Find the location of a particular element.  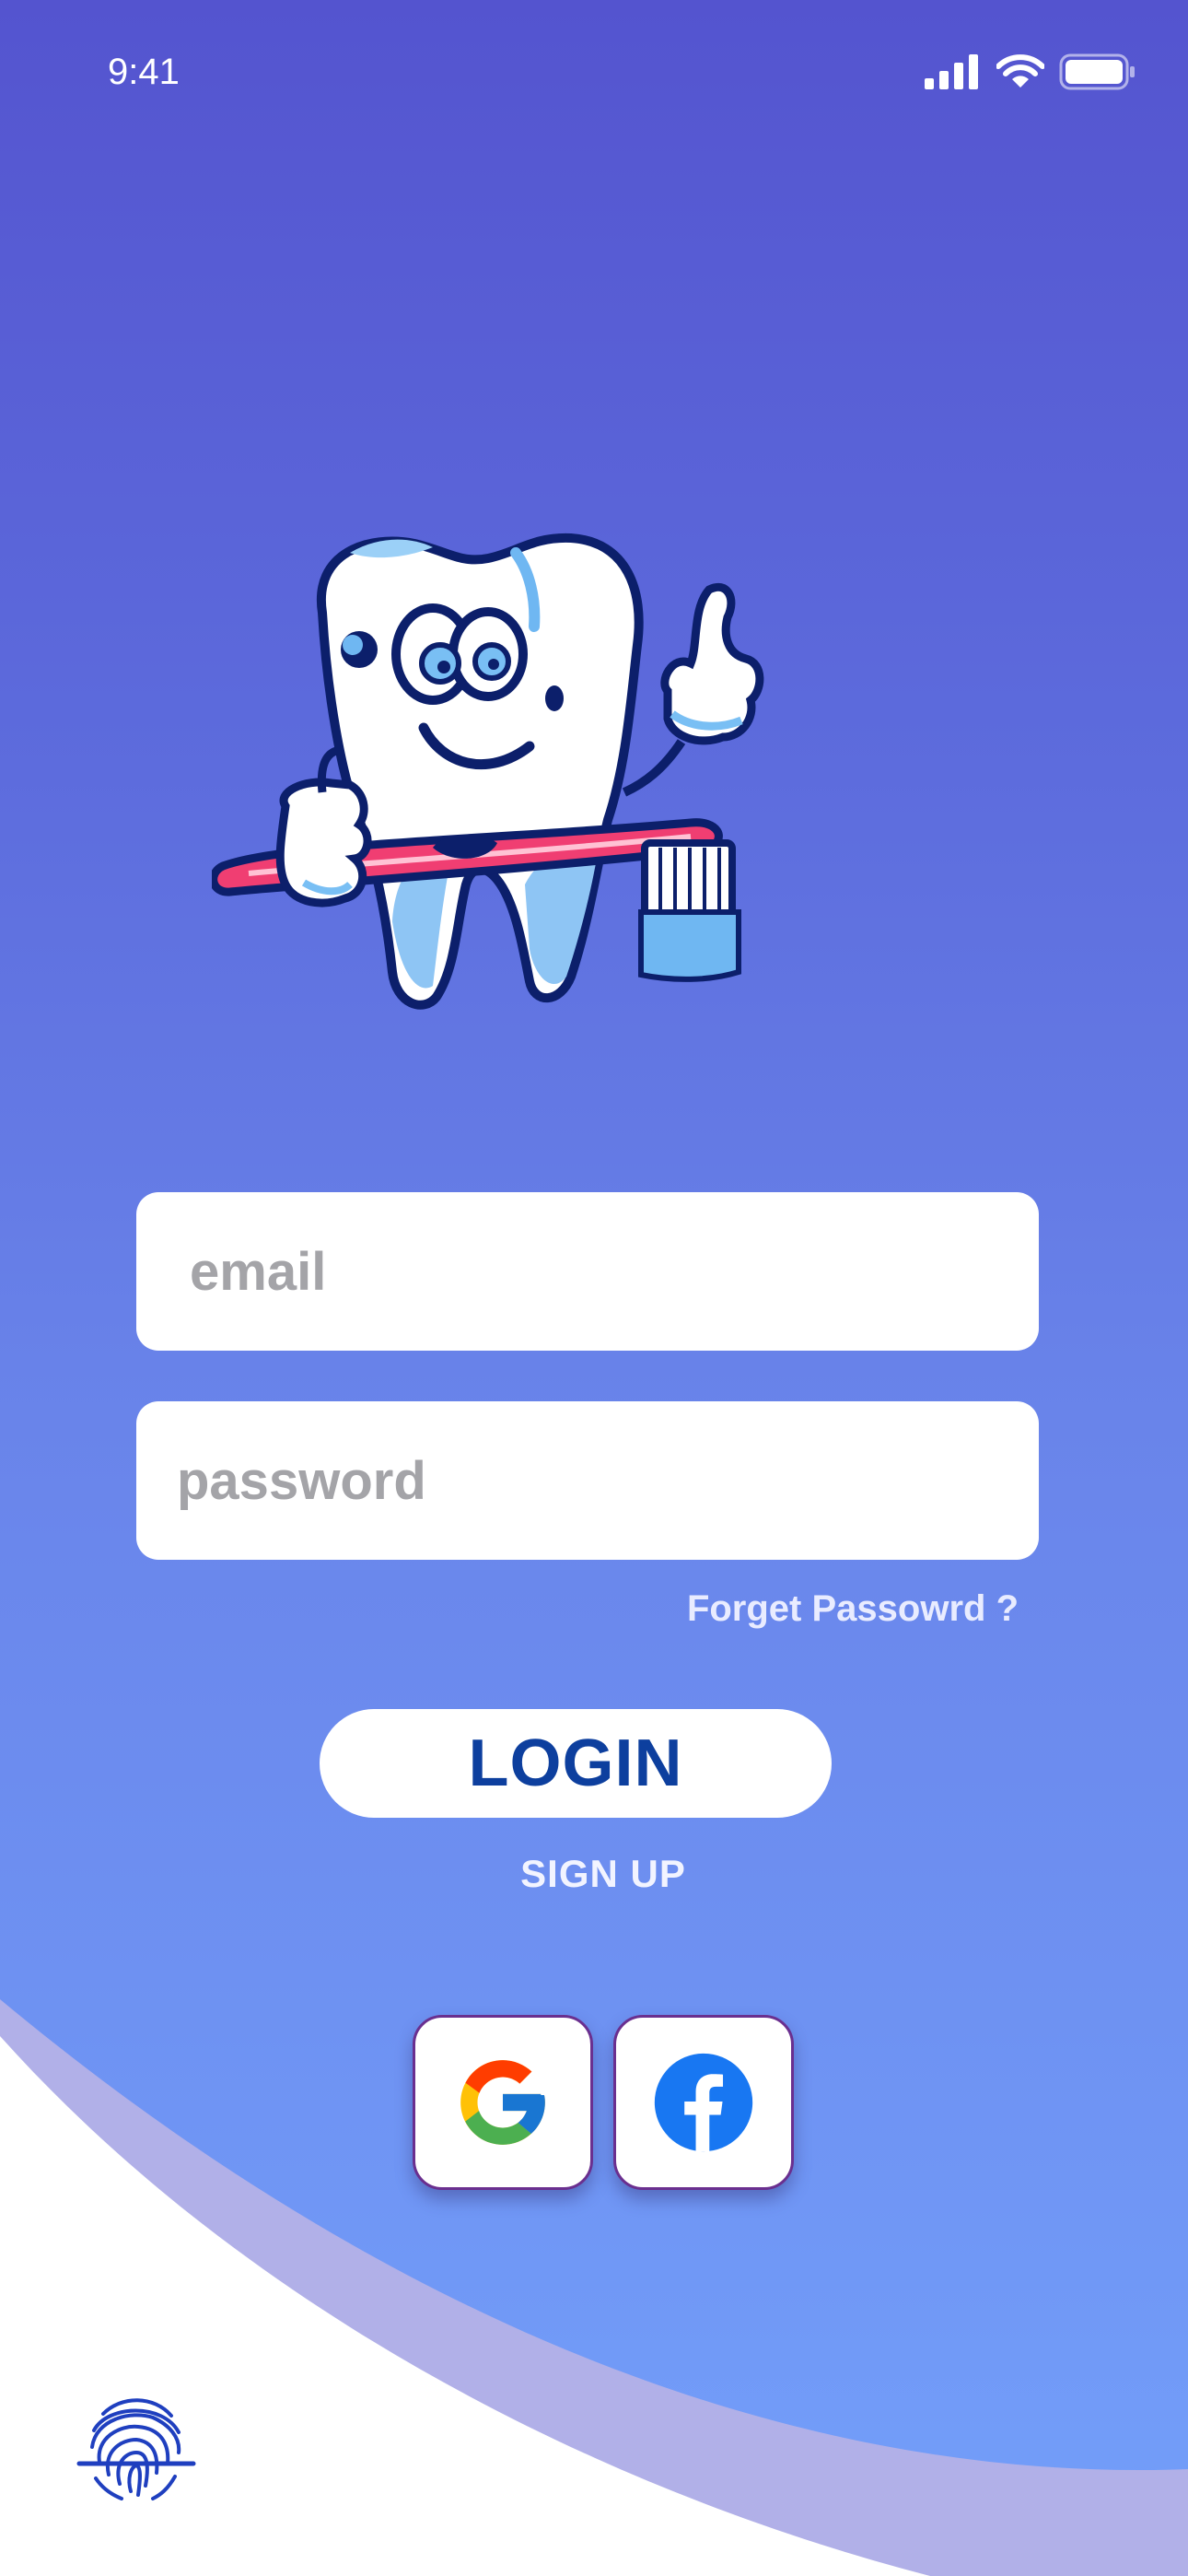

fingerprint-icon is located at coordinates (136, 2446).